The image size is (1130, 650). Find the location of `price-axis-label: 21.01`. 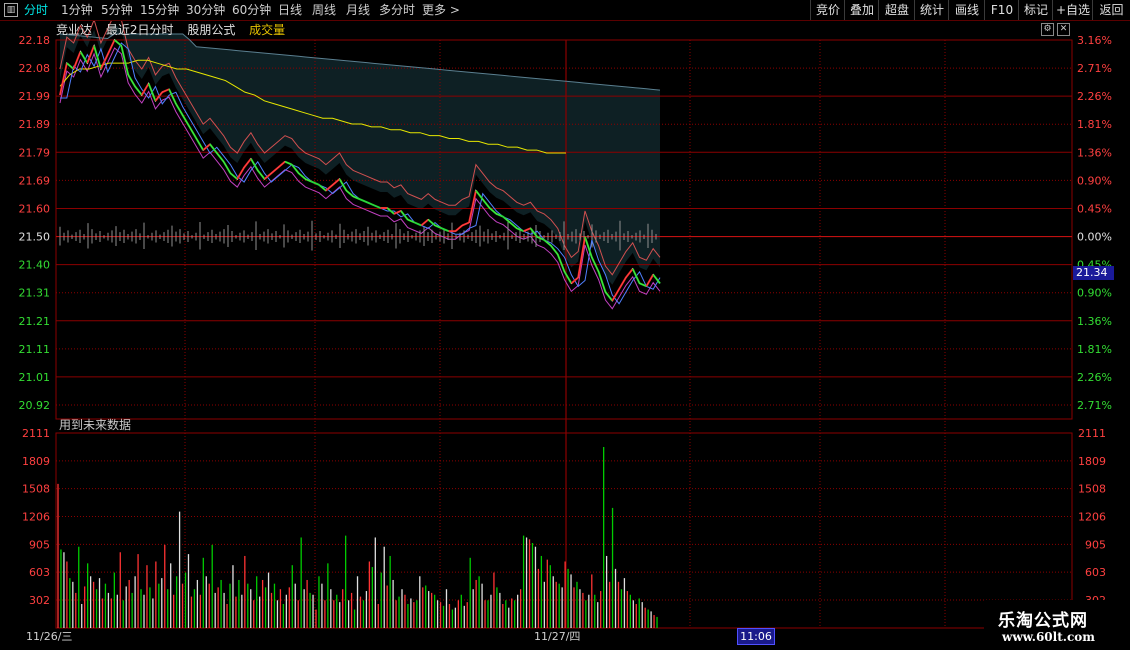

price-axis-label: 21.01 is located at coordinates (35, 377).